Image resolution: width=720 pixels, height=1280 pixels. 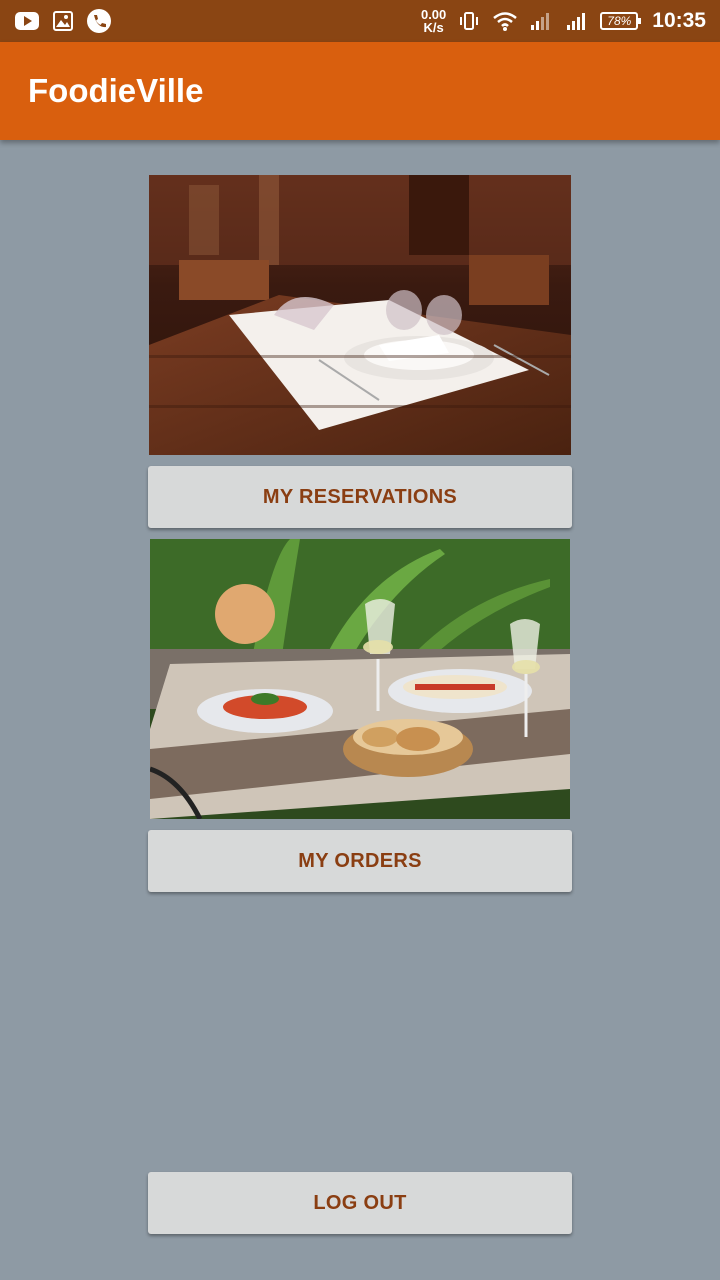 I want to click on vibrate-icon, so click(x=469, y=21).